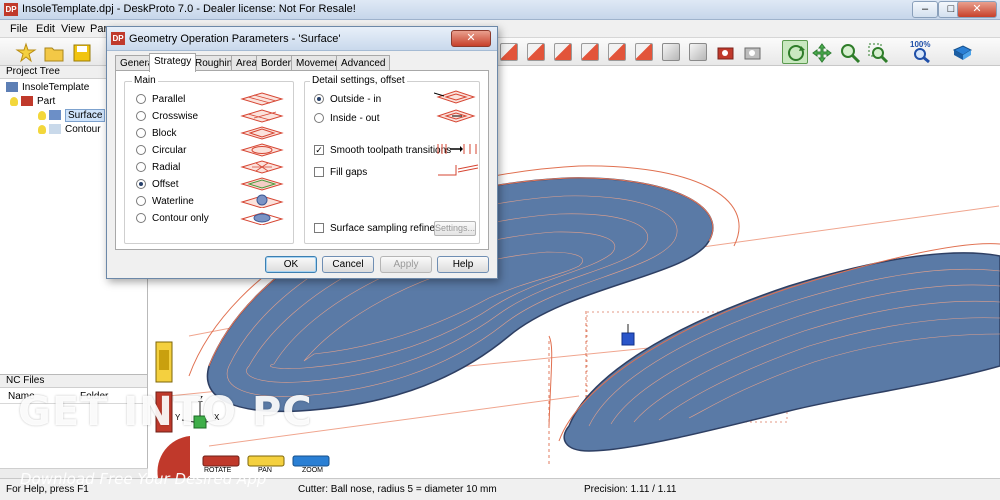 This screenshot has width=1000, height=500. What do you see at coordinates (69, 129) in the screenshot?
I see `tree-item-contour: Contour` at bounding box center [69, 129].